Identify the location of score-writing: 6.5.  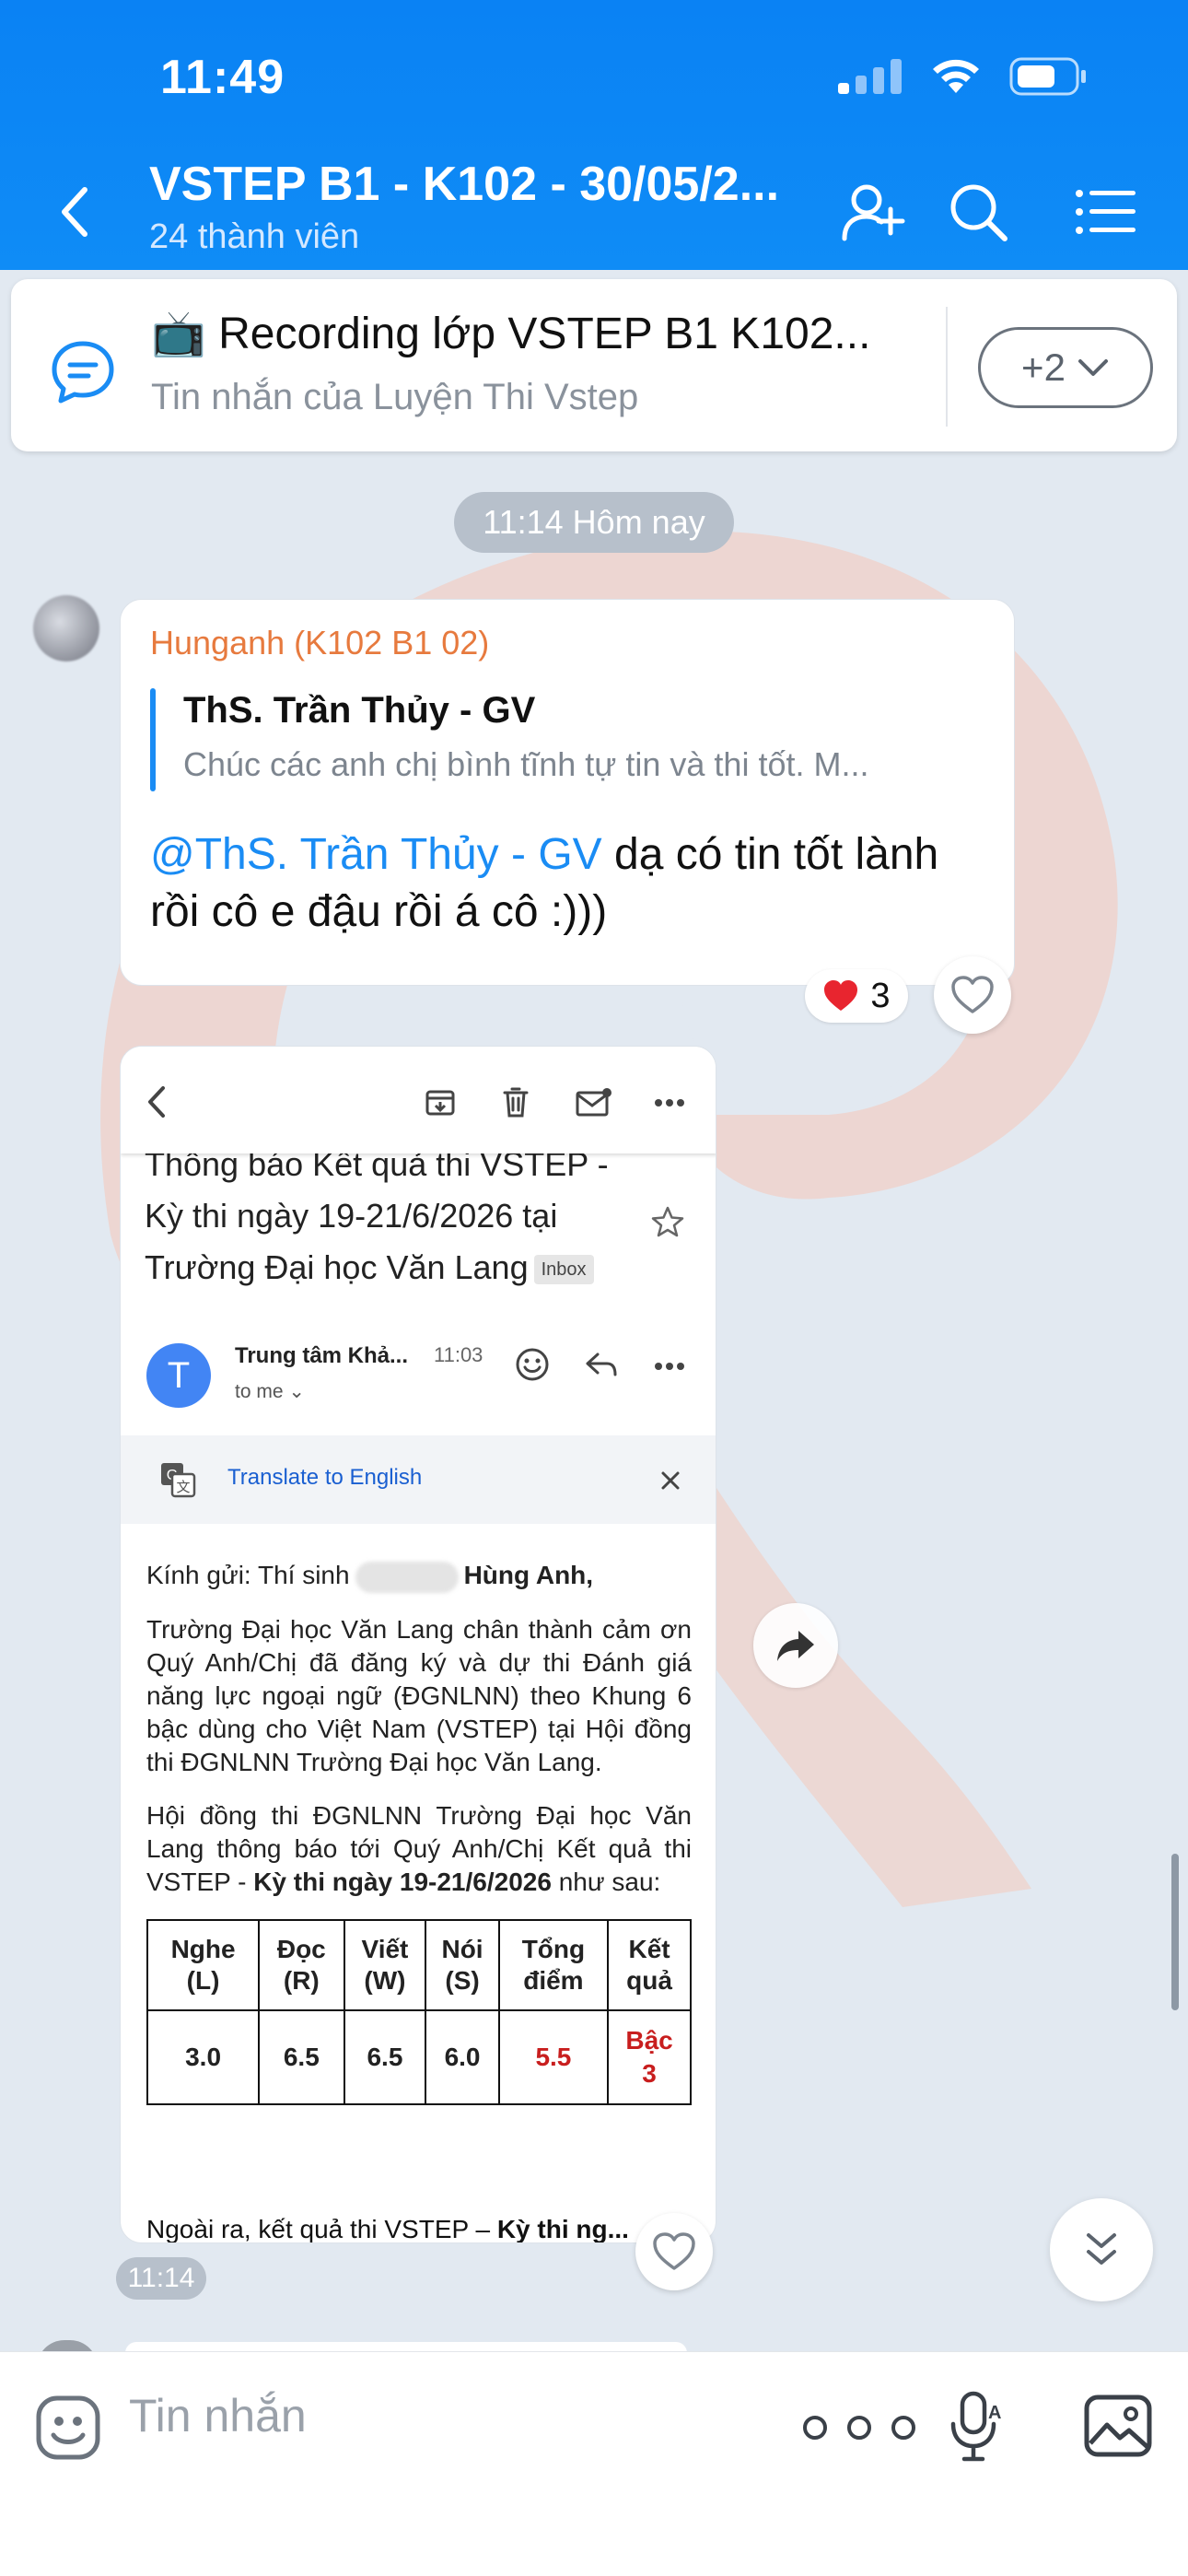
(385, 2056).